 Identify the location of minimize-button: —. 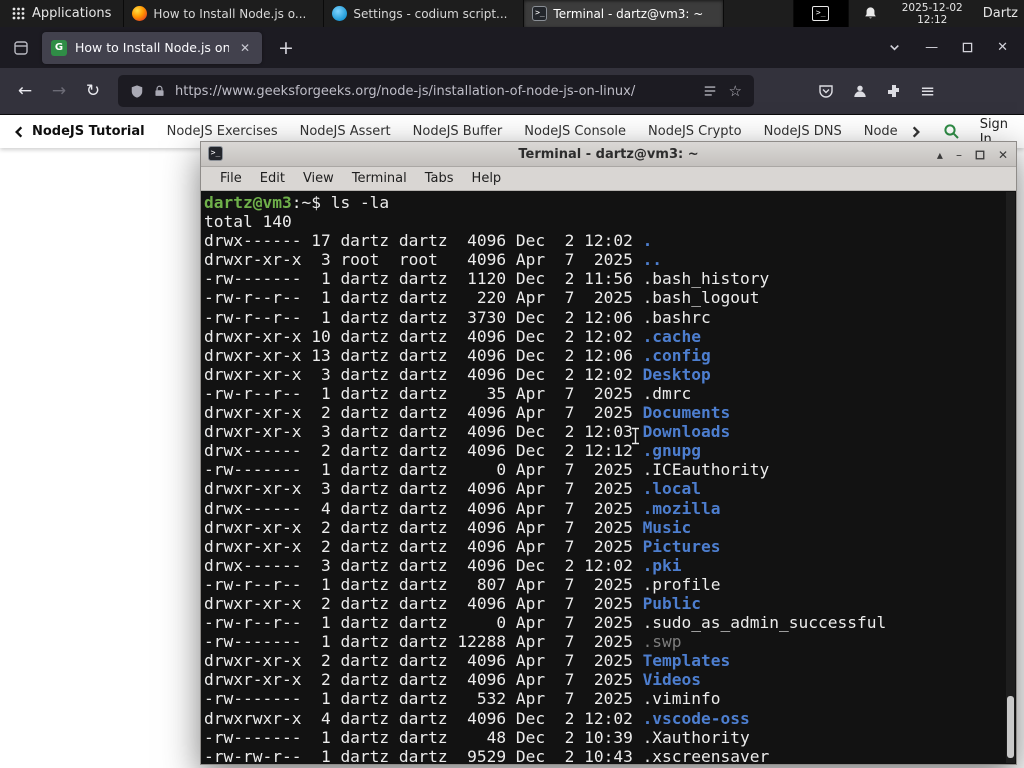
(931, 47).